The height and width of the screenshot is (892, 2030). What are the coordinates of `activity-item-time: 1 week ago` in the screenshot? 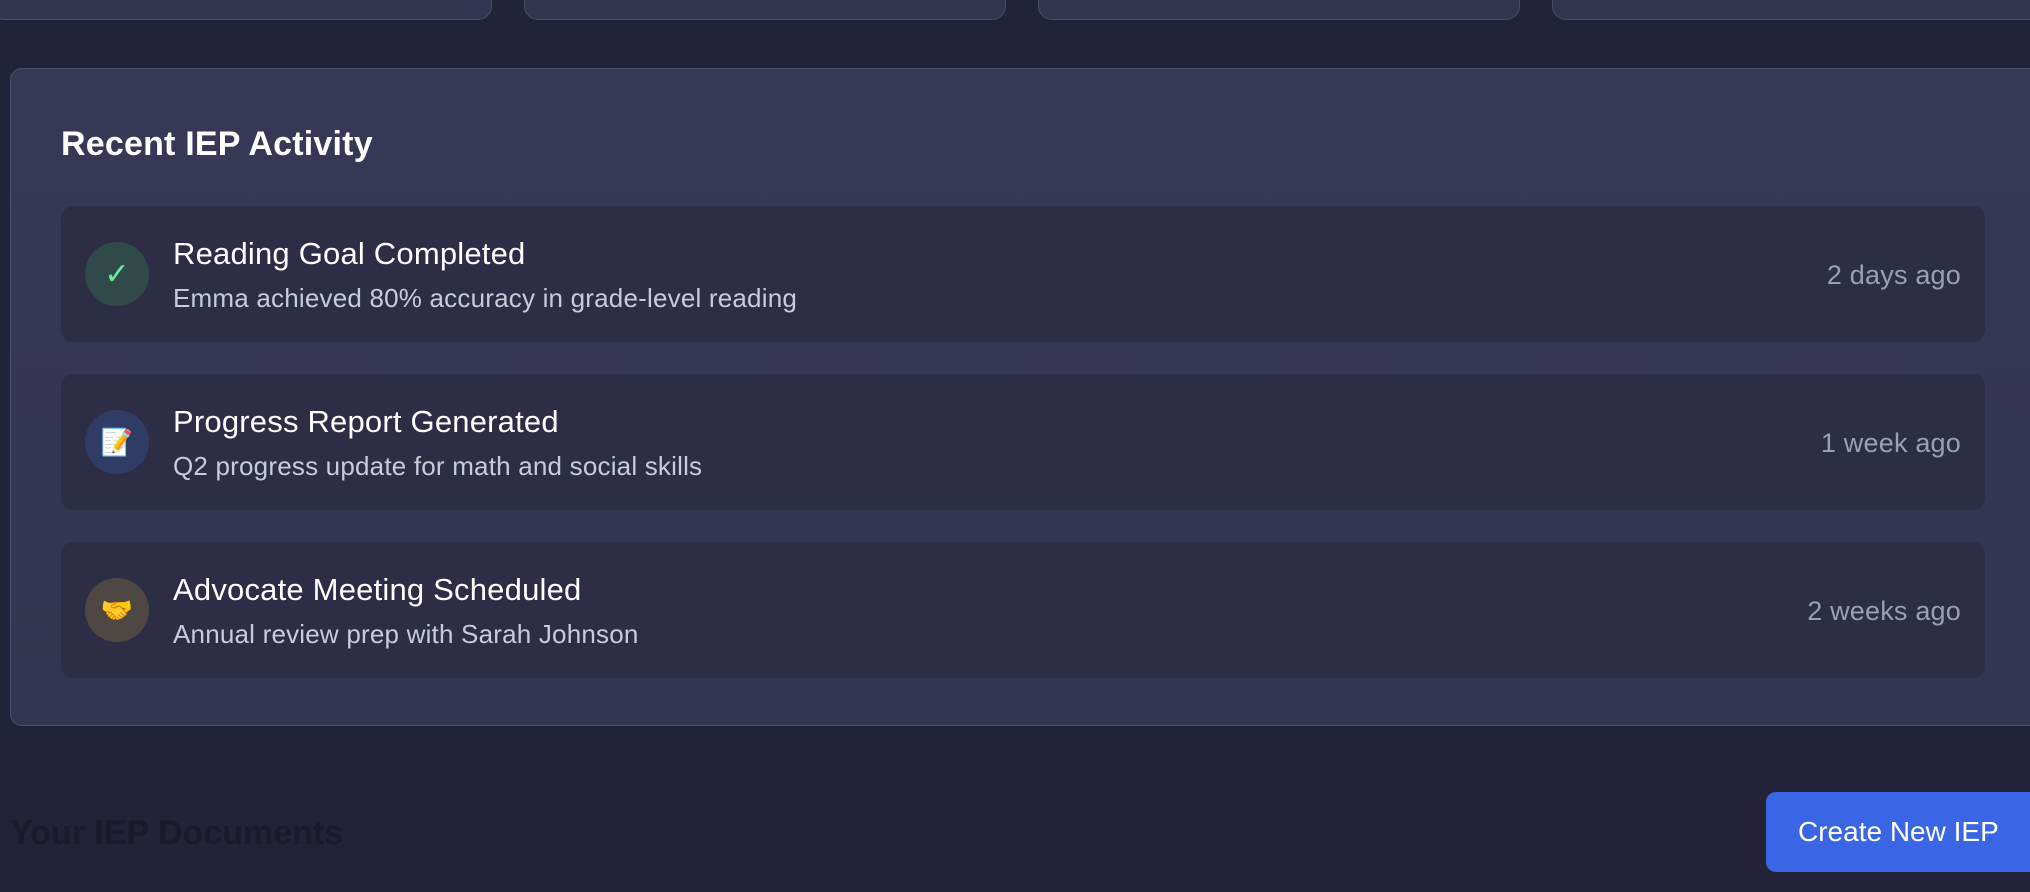 It's located at (1890, 443).